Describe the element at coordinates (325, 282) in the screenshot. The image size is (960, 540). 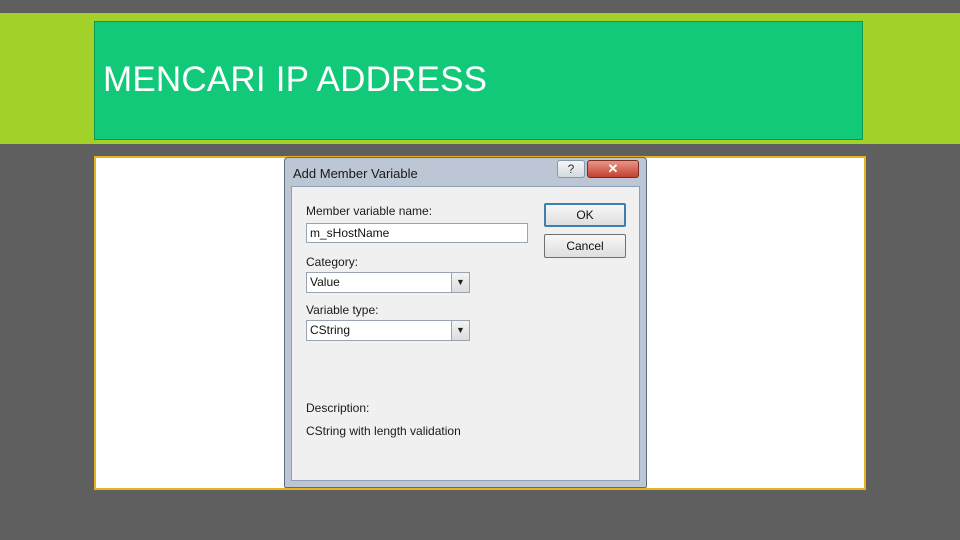
I see `category-value: Value` at that location.